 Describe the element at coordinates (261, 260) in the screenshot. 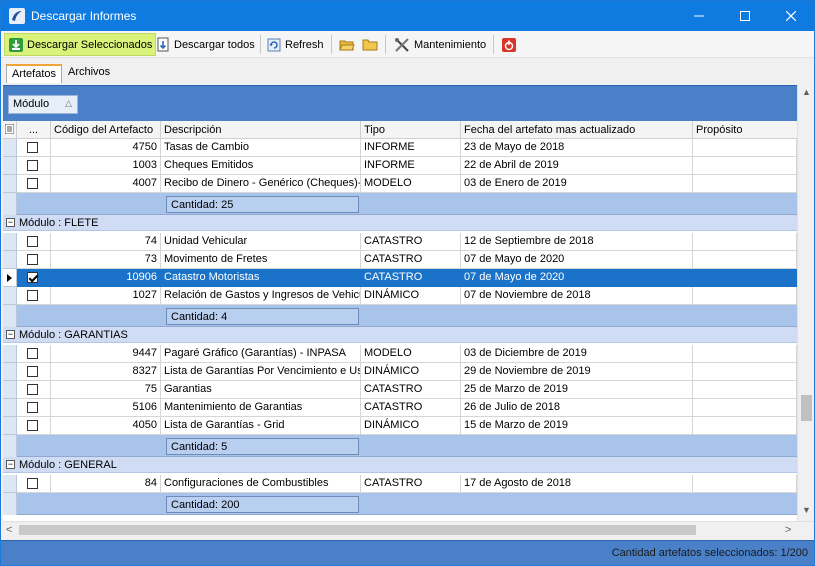

I see `cell-description: Movimento de Fretes` at that location.